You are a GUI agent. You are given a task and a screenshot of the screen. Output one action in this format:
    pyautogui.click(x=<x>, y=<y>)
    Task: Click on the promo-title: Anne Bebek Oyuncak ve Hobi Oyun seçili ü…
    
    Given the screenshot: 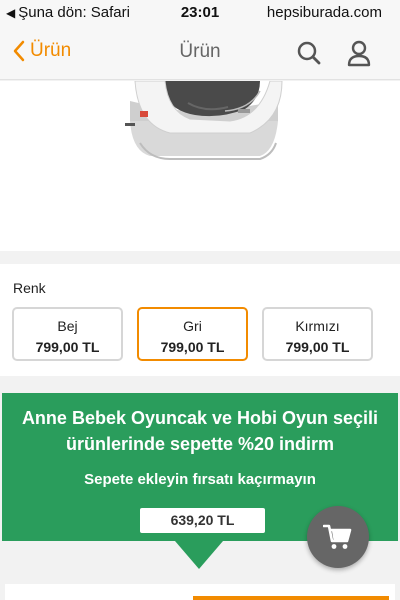 What is the action you would take?
    pyautogui.click(x=200, y=431)
    